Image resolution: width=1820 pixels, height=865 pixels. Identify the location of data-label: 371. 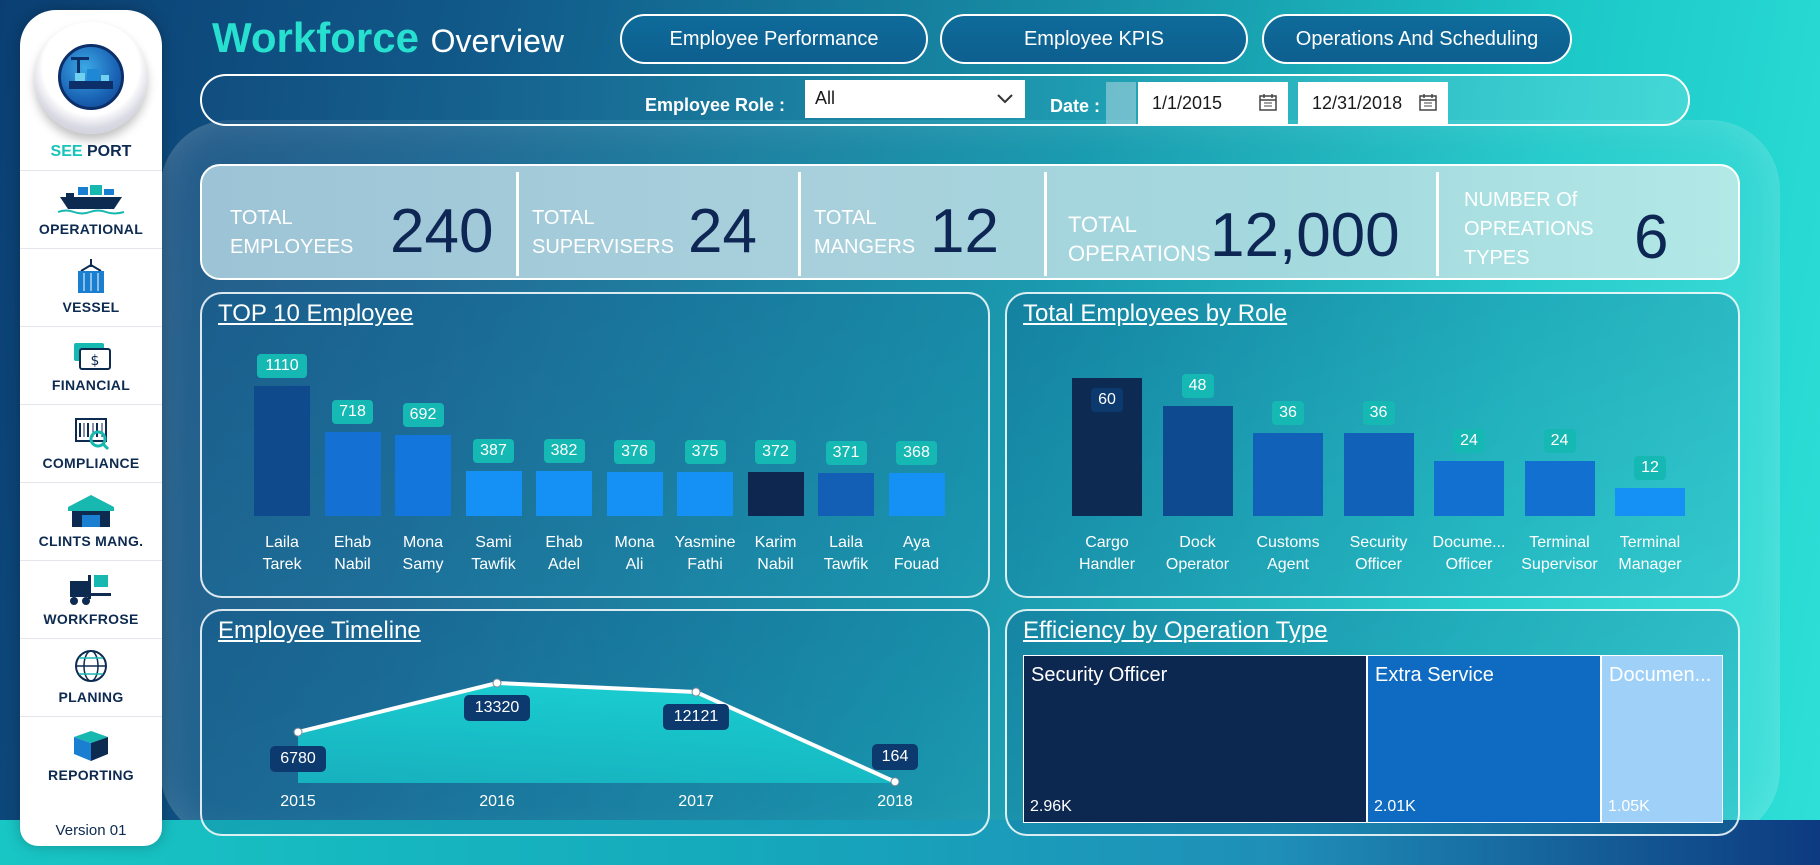
(846, 452).